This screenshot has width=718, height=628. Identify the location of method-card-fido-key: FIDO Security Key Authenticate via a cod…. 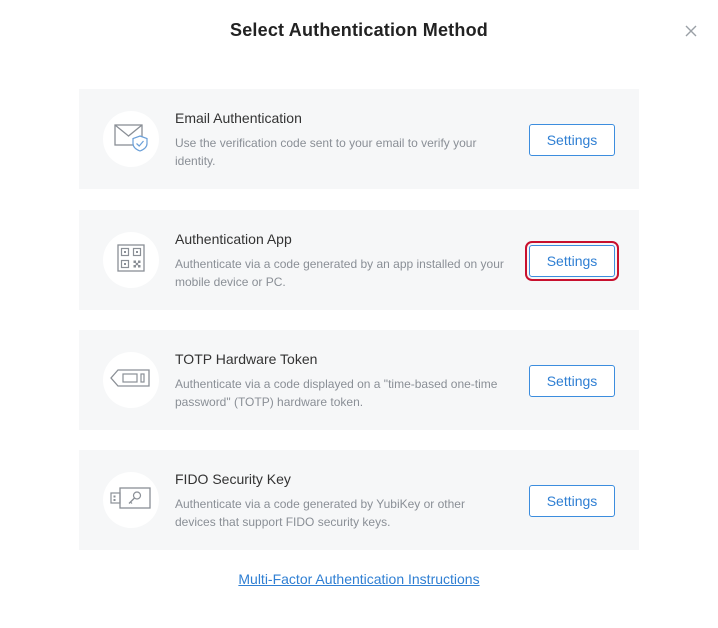
(359, 500).